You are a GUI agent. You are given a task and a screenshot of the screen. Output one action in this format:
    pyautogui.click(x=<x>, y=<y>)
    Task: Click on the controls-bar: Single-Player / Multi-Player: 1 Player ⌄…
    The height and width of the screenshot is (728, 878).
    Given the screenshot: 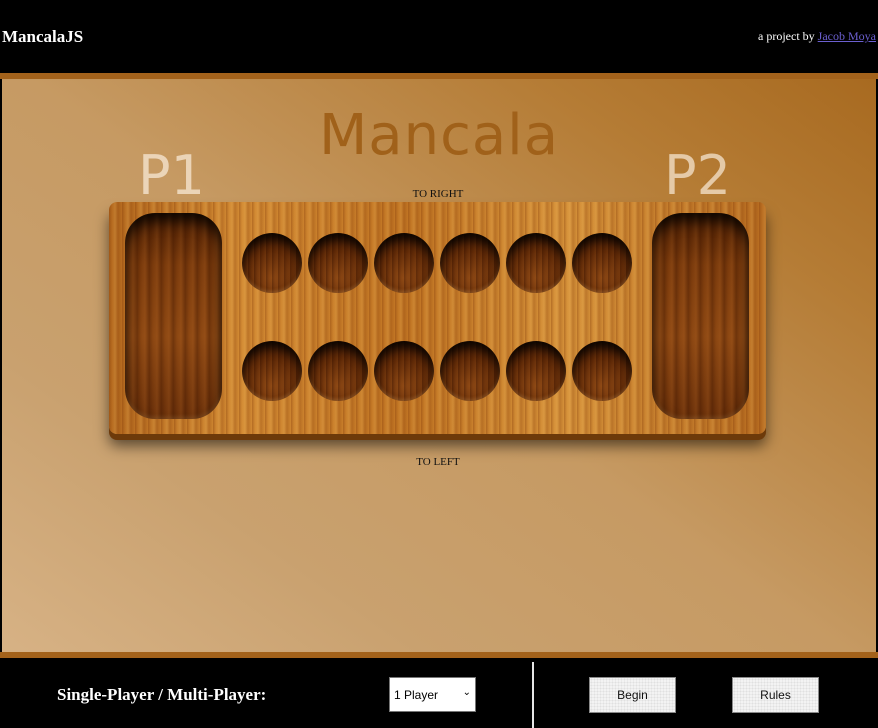 What is the action you would take?
    pyautogui.click(x=439, y=693)
    